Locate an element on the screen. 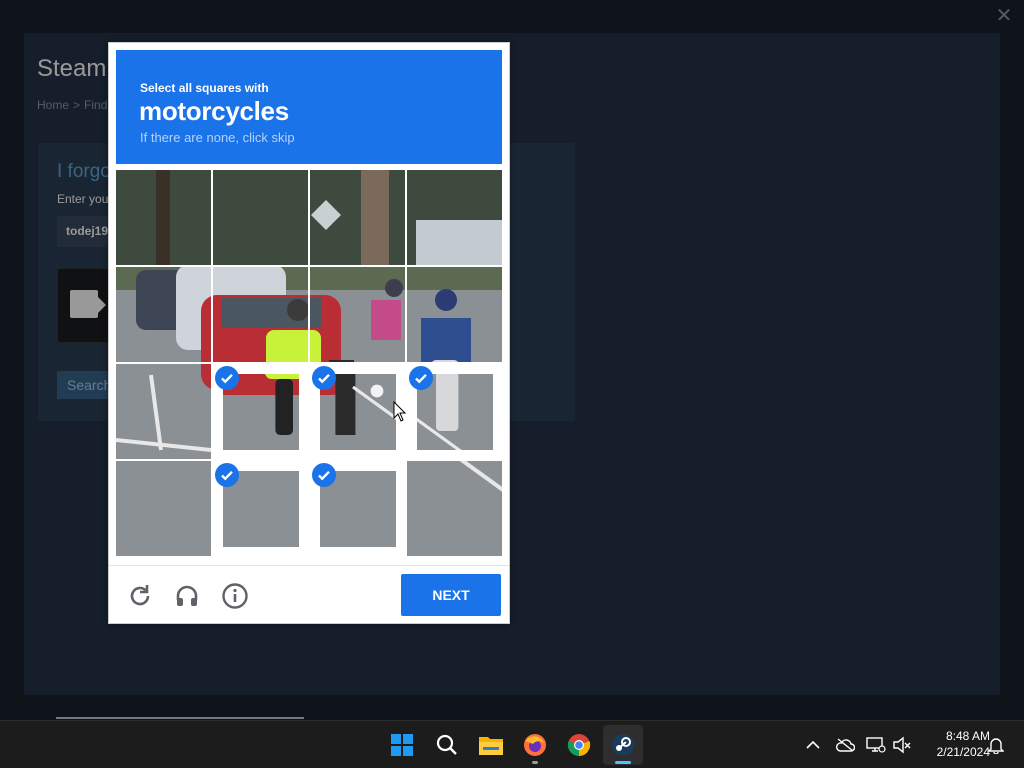  next-button: NEXT is located at coordinates (451, 595).